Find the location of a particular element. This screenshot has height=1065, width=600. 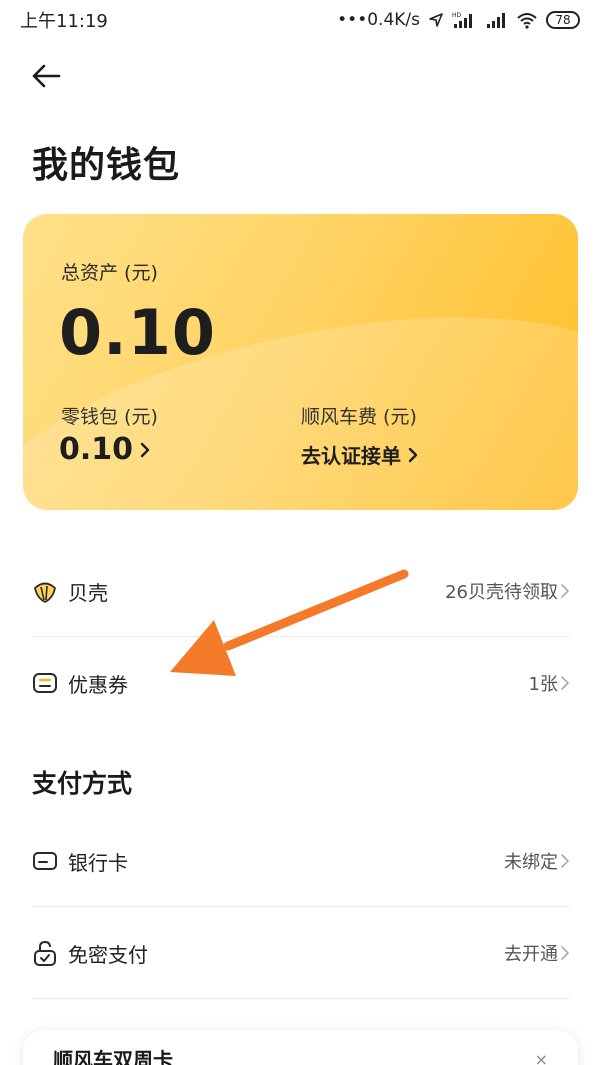

status-icons: •••0.4K/s HD 78 is located at coordinates (458, 20).